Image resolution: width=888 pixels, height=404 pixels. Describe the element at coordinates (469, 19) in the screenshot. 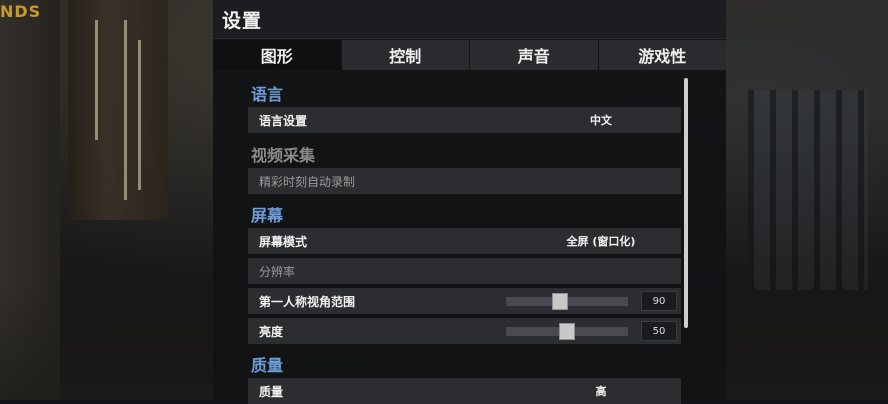

I see `title-bar: 设置` at that location.